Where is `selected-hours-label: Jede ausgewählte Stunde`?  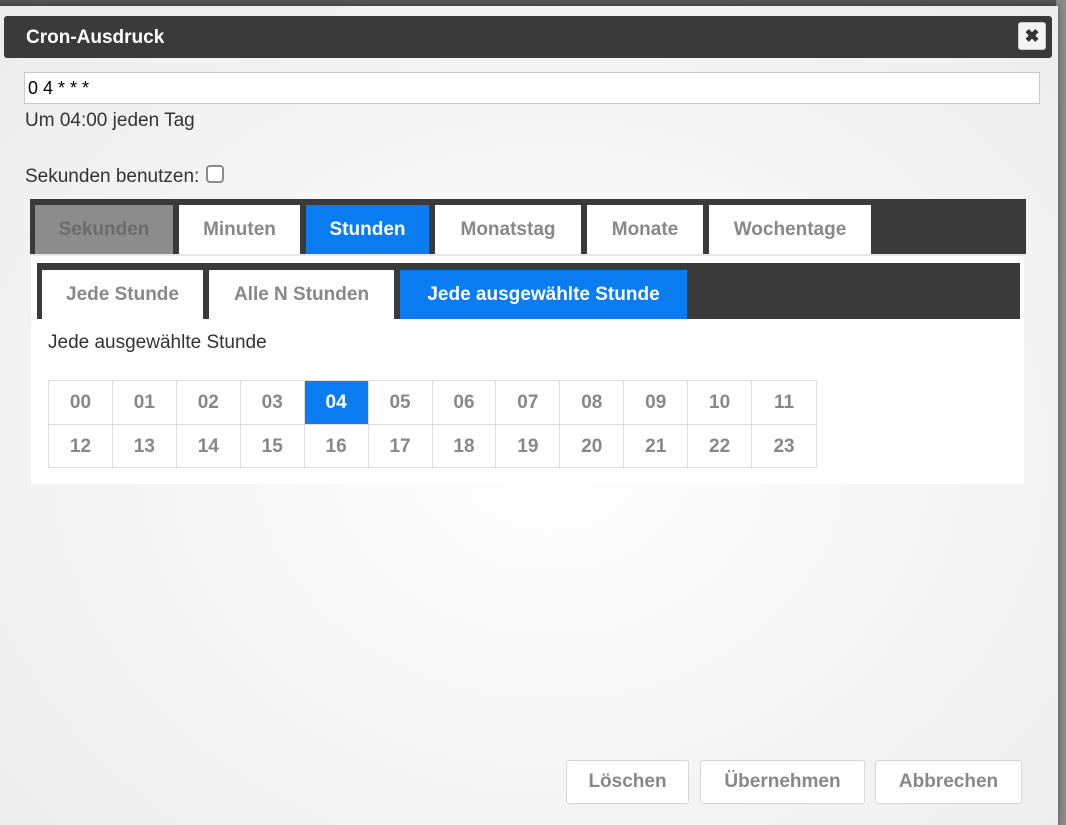 selected-hours-label: Jede ausgewählte Stunde is located at coordinates (157, 342).